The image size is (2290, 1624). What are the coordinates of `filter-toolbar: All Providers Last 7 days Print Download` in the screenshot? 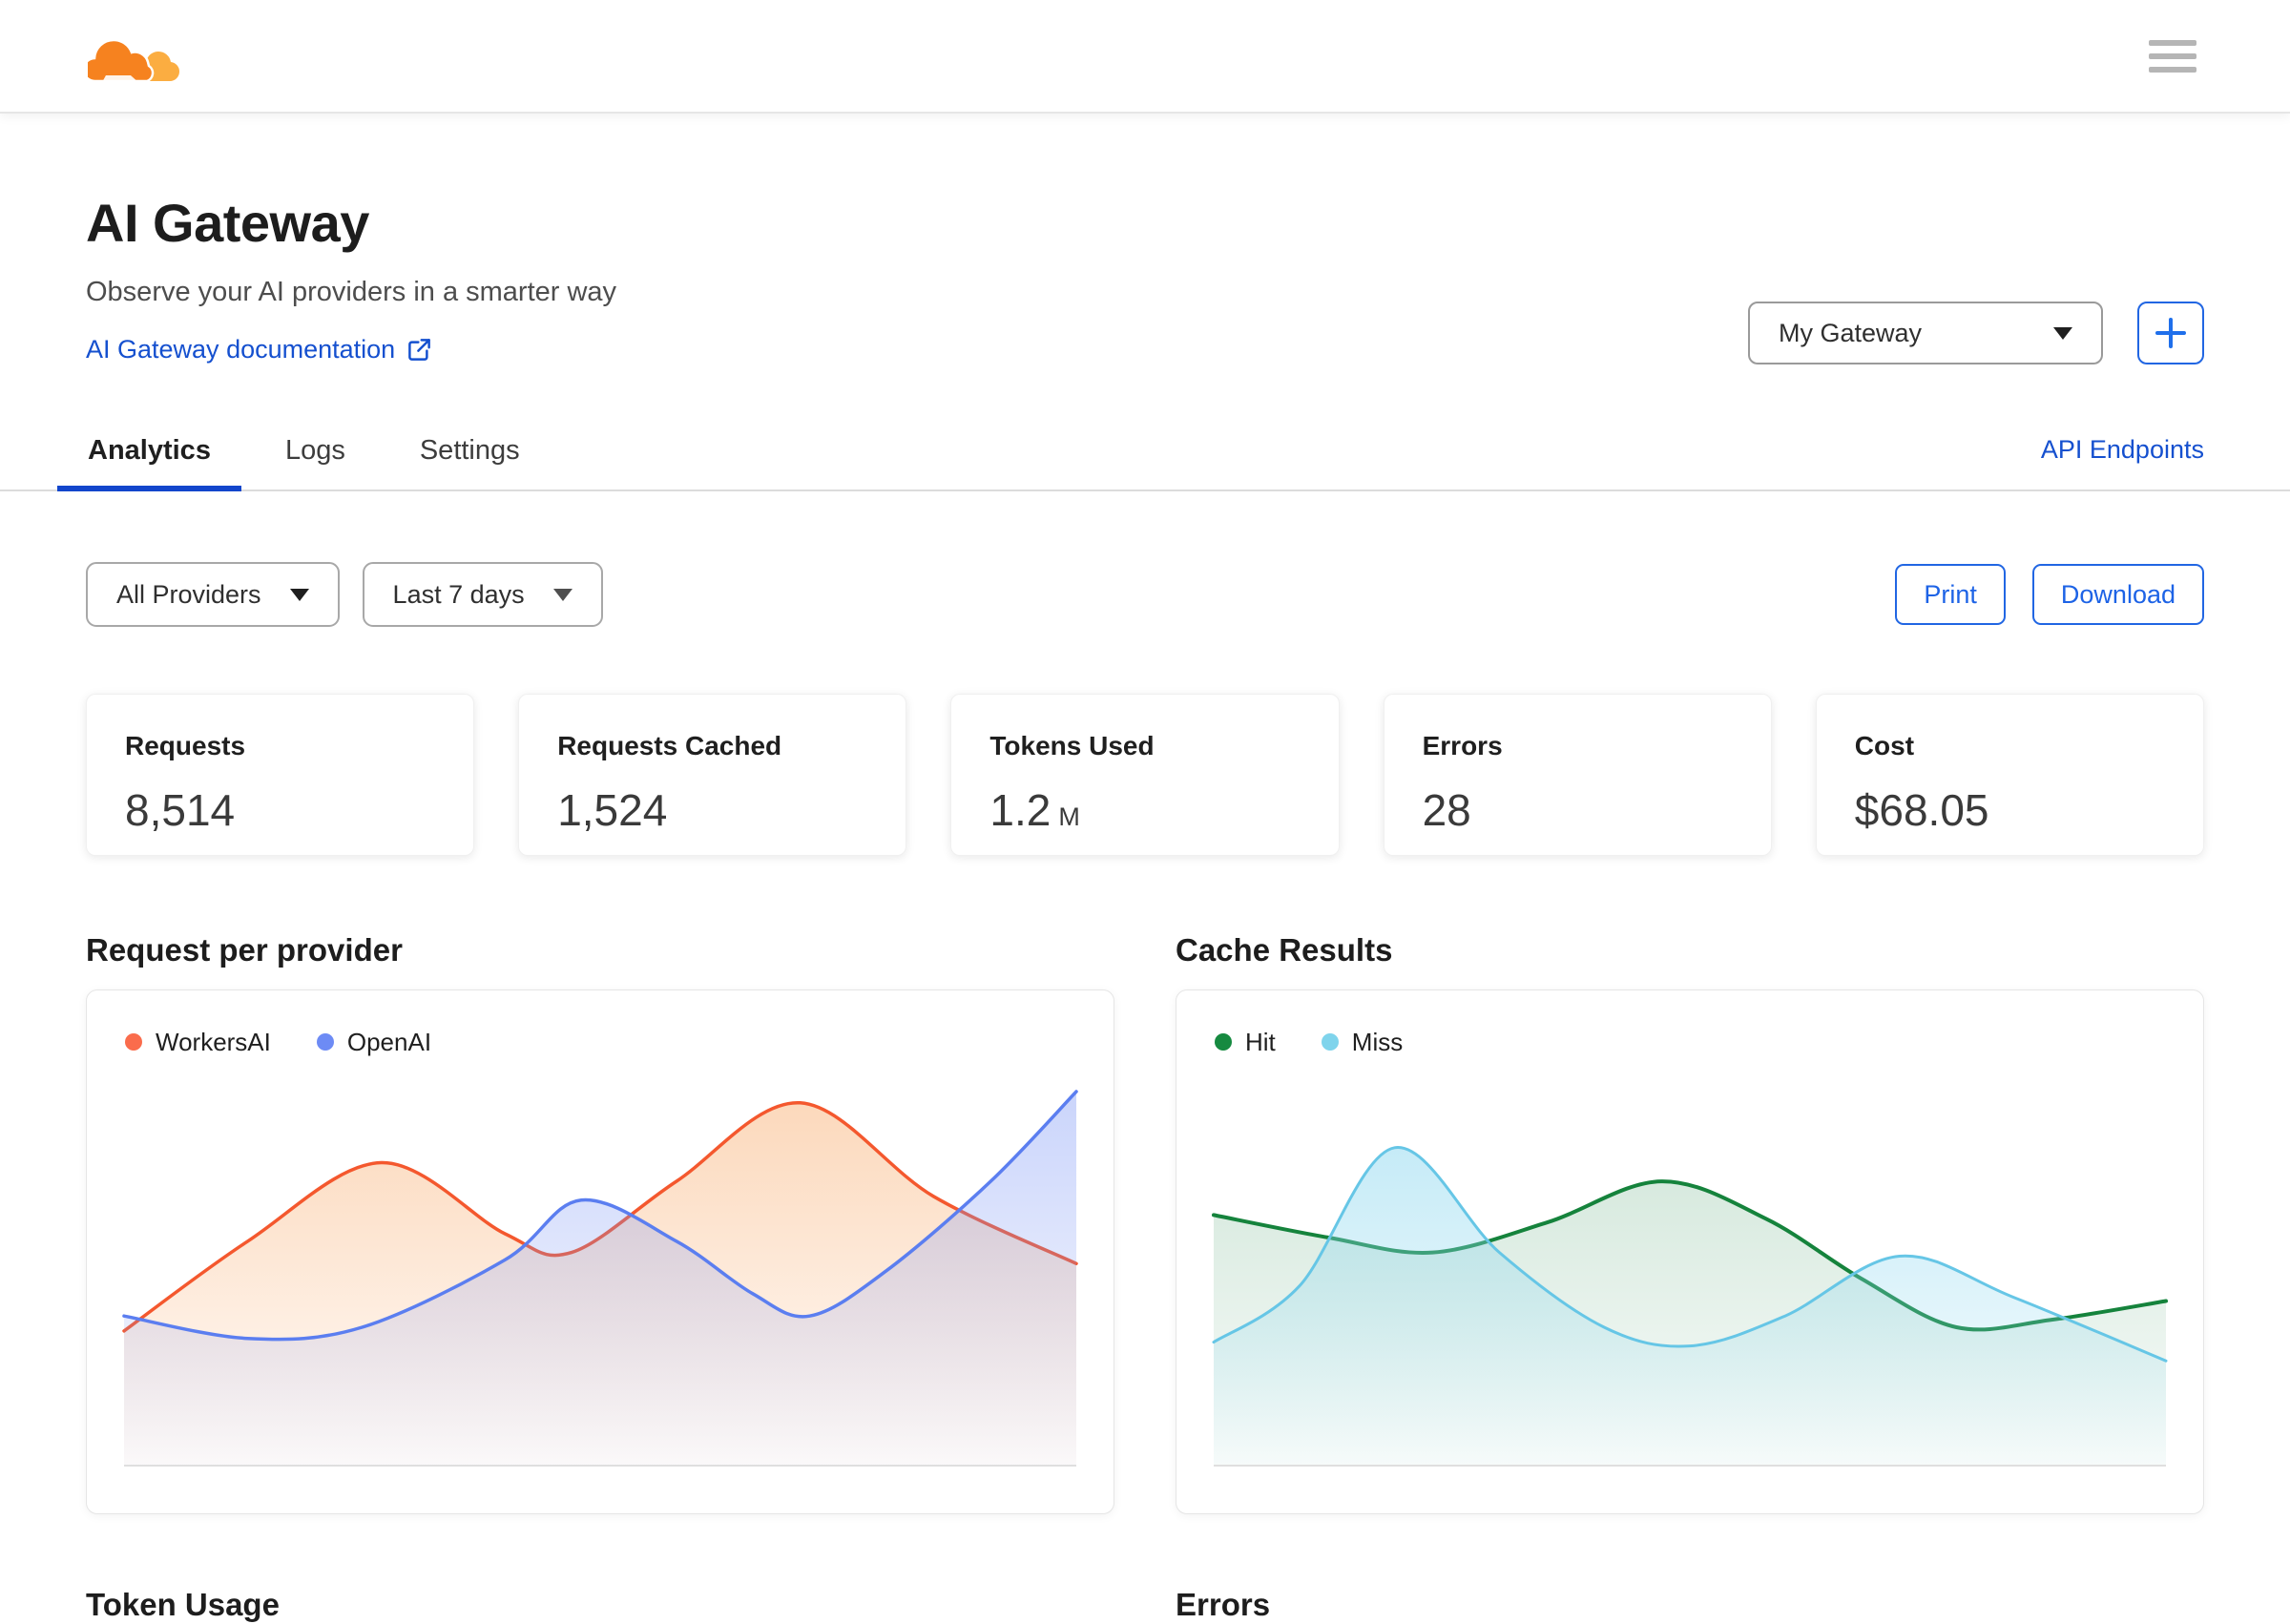 It's located at (1145, 594).